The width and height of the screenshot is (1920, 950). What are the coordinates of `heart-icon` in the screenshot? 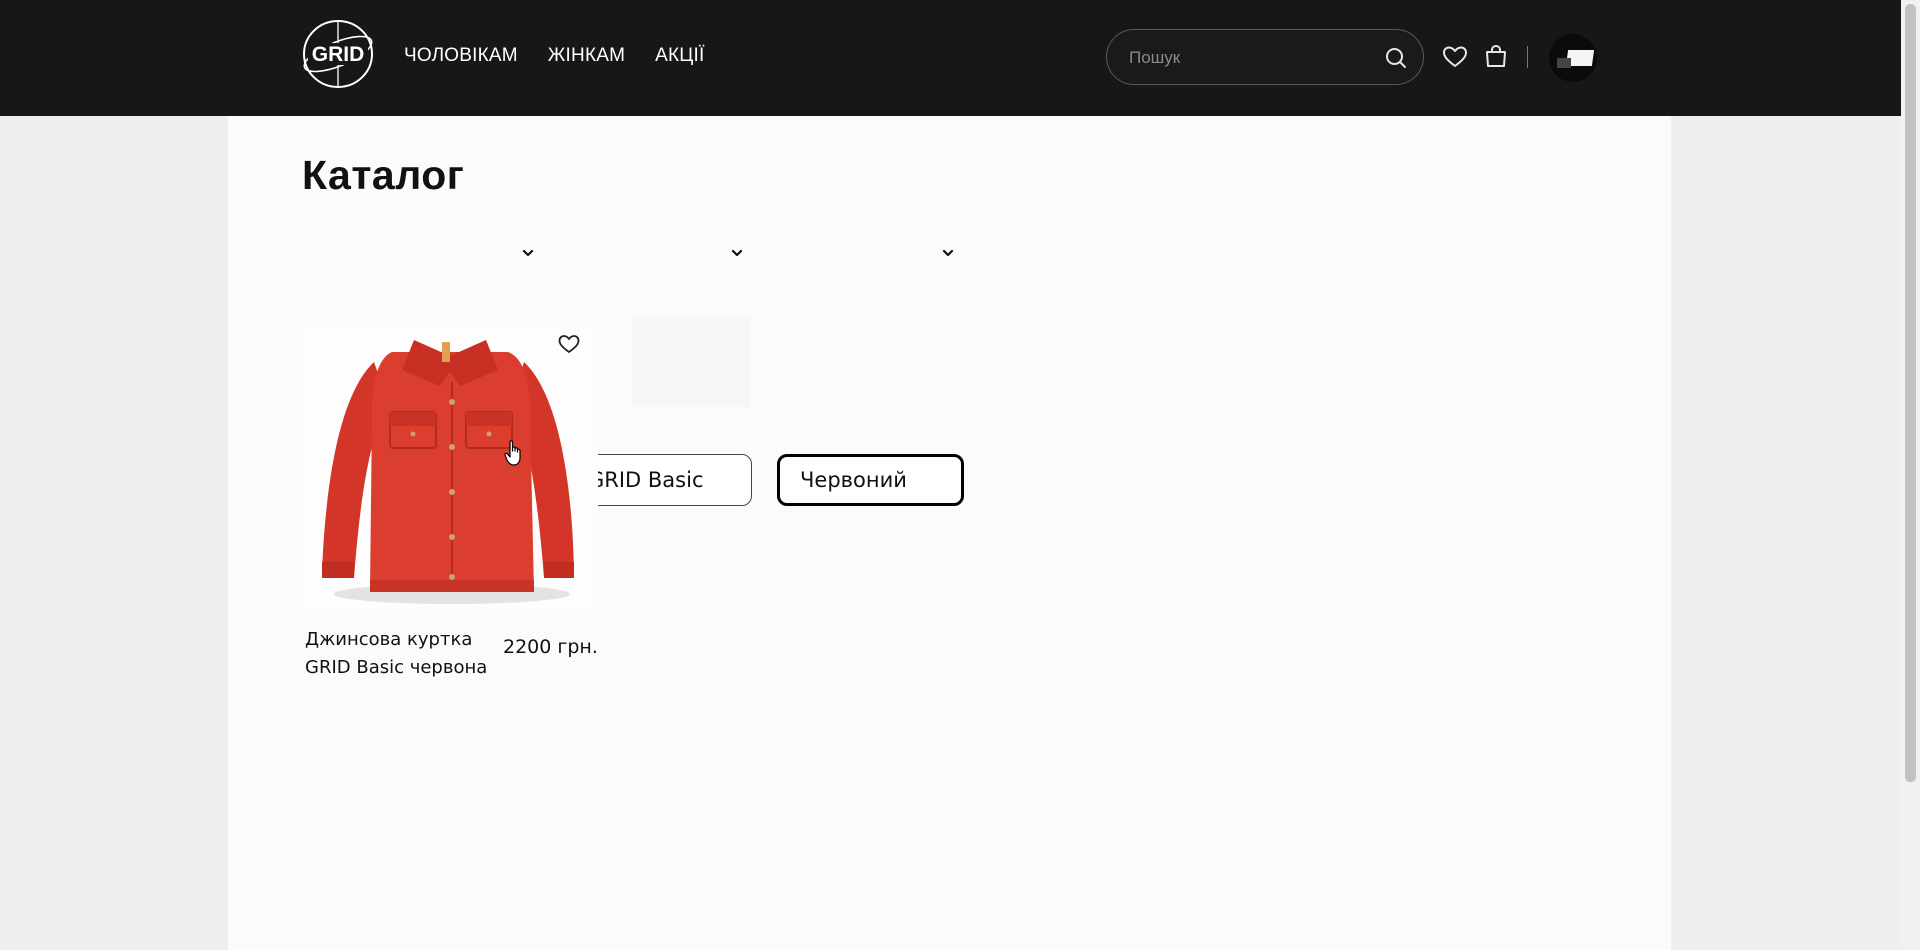 It's located at (1455, 57).